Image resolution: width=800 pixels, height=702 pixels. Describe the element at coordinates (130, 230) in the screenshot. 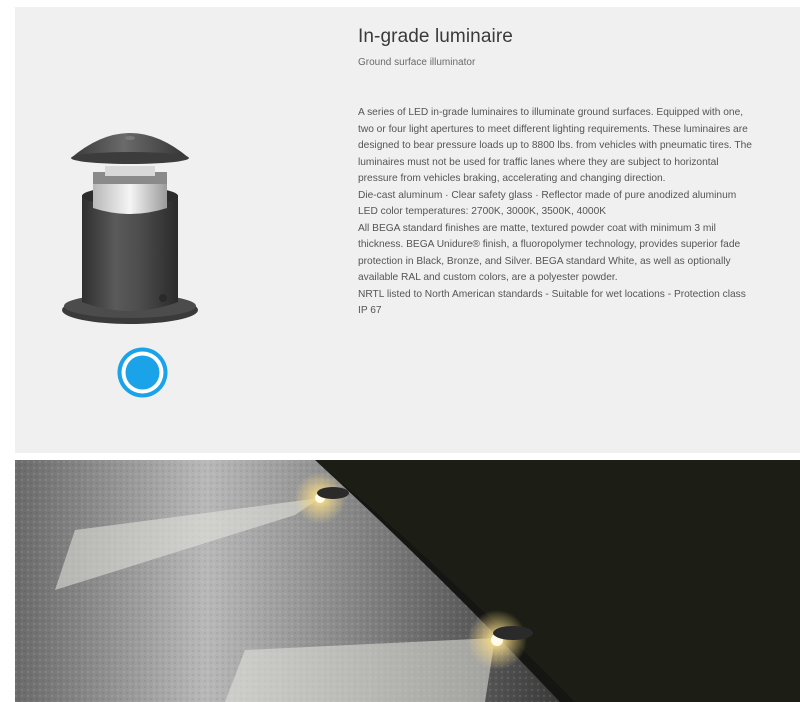

I see `luminaire-product-image` at that location.